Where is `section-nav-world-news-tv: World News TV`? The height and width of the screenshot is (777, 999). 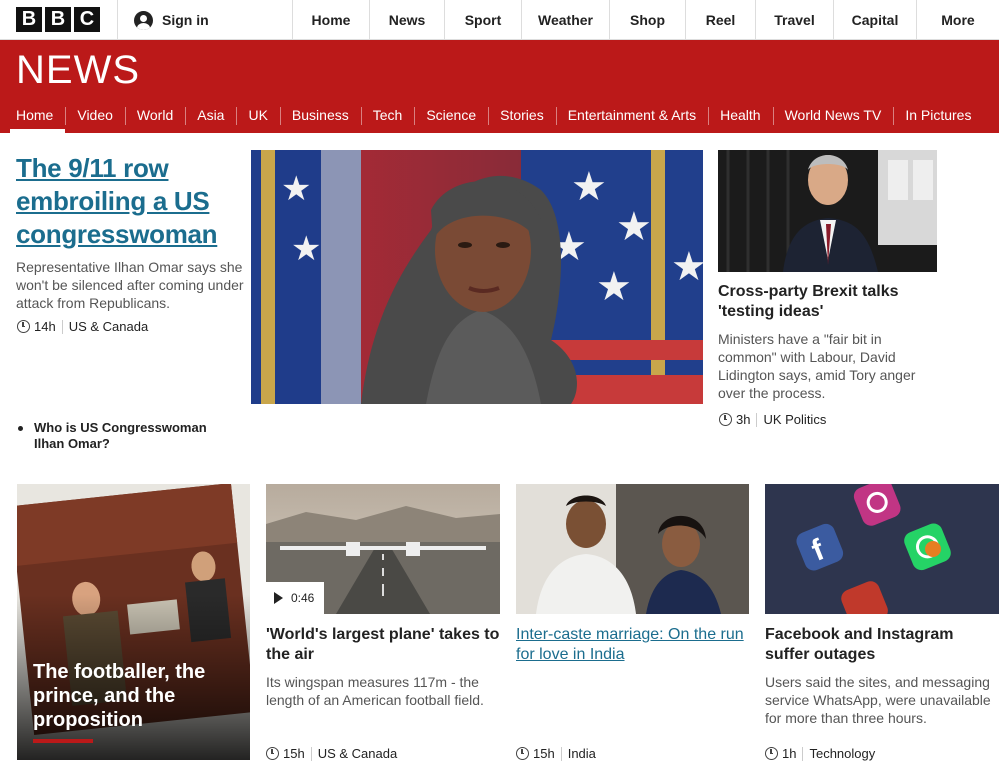
section-nav-world-news-tv: World News TV is located at coordinates (833, 117).